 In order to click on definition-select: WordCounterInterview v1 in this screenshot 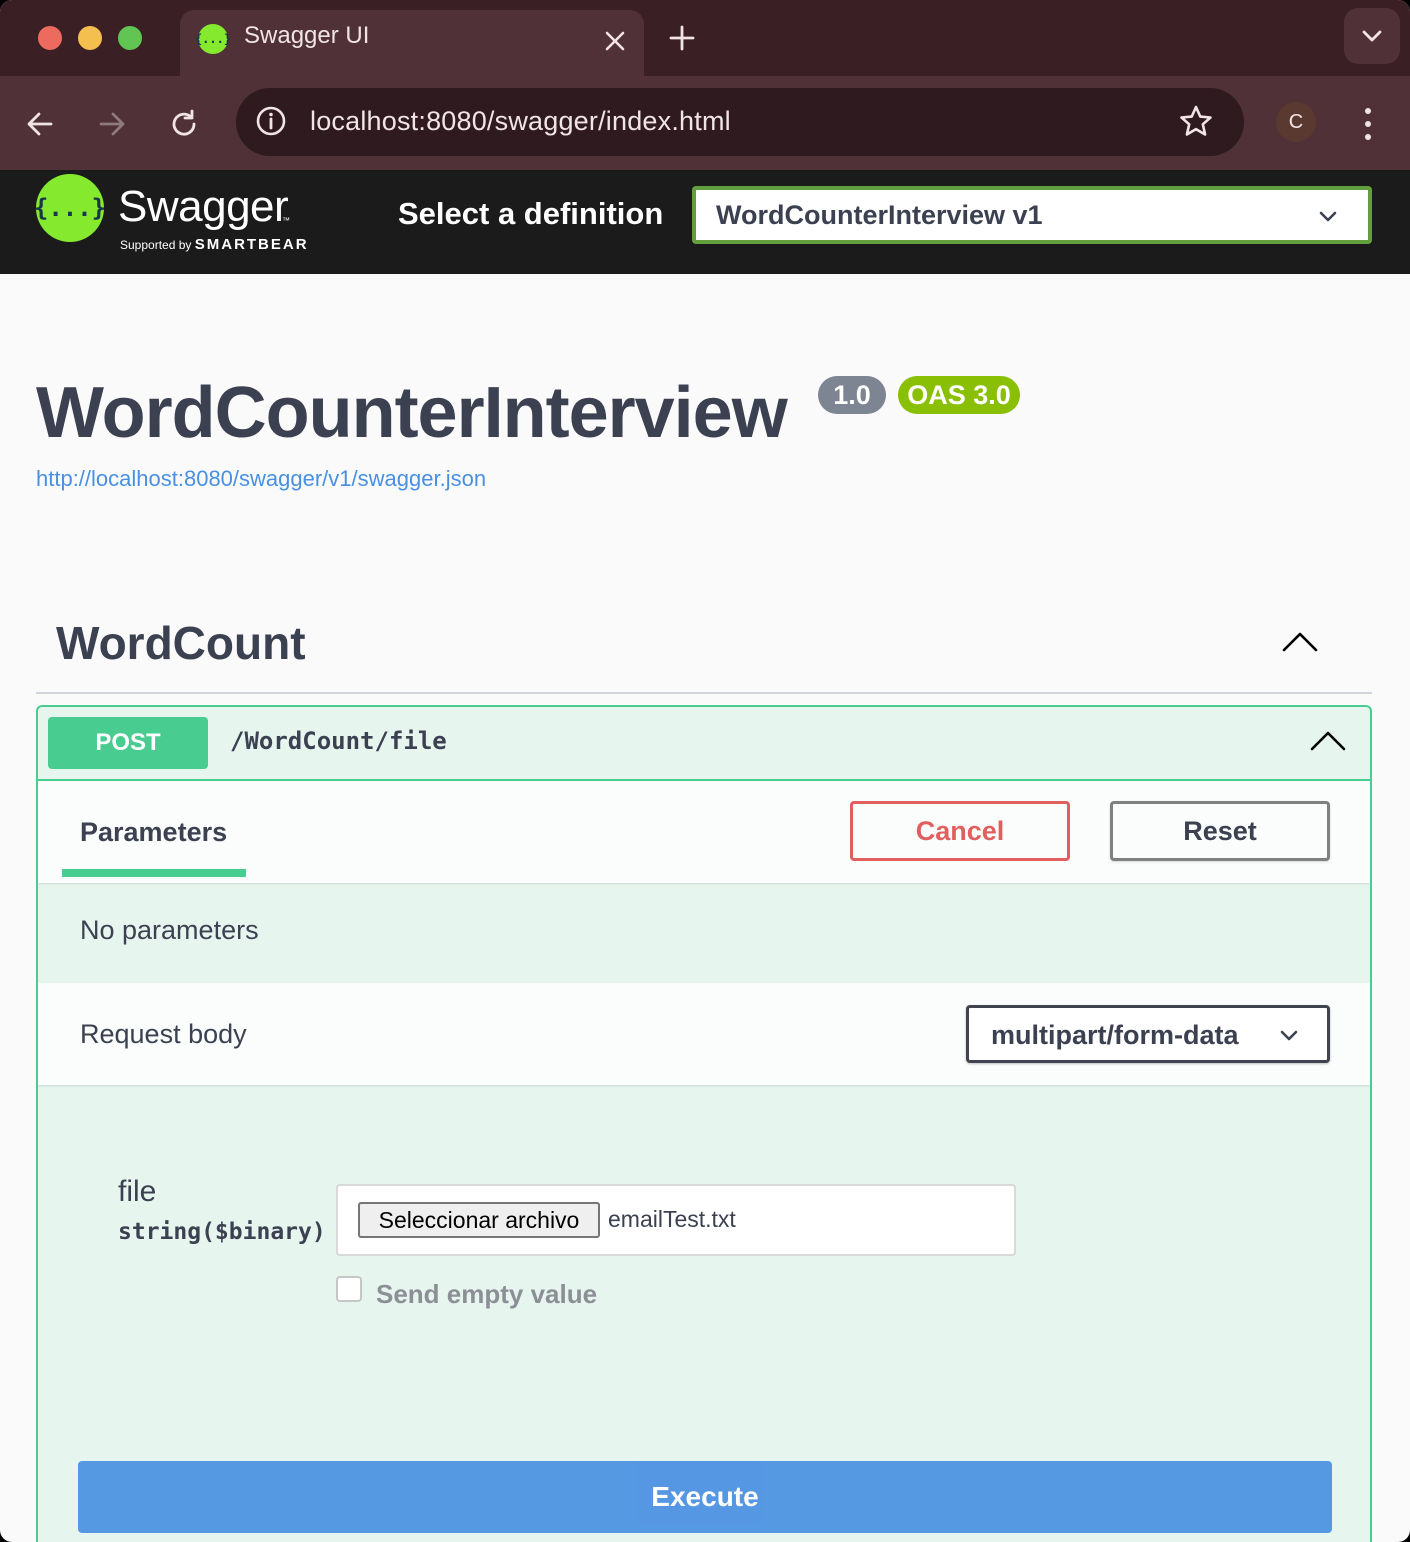, I will do `click(1032, 215)`.